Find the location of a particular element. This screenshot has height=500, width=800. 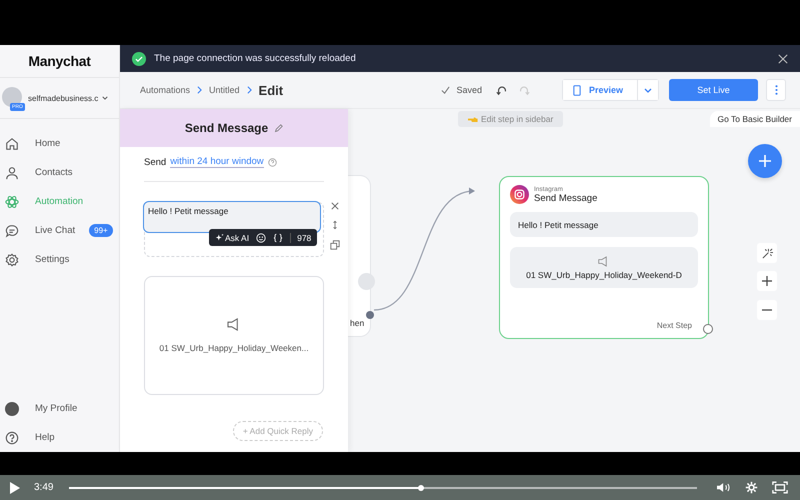

nav-item: Contacts is located at coordinates (59, 172).